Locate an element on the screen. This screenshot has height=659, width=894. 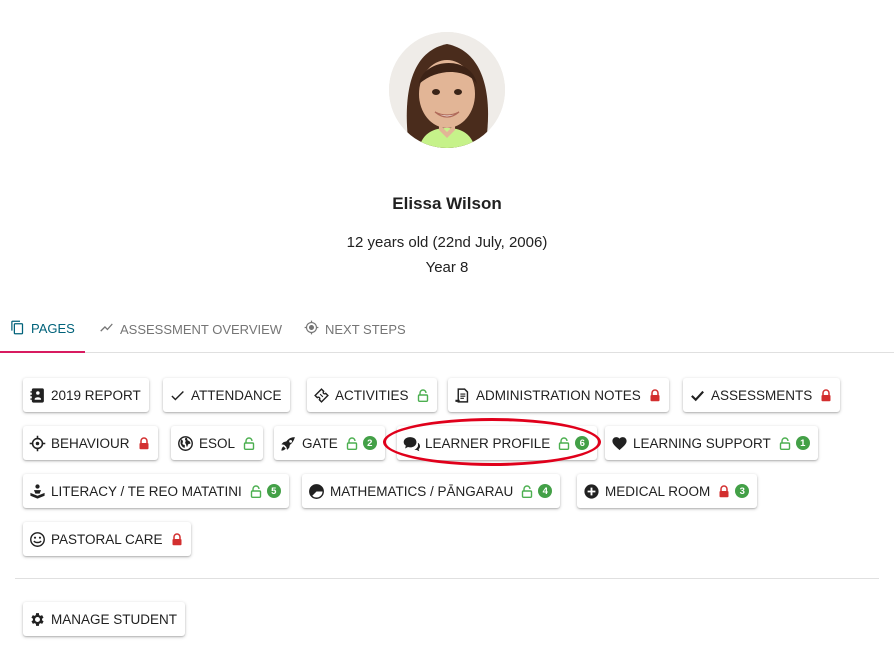
student-avatar is located at coordinates (447, 90).